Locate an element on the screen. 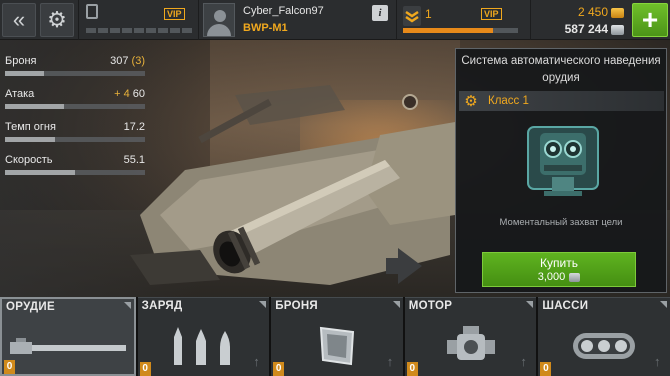 The height and width of the screenshot is (376, 670). stat-label: Темп огня is located at coordinates (30, 127).